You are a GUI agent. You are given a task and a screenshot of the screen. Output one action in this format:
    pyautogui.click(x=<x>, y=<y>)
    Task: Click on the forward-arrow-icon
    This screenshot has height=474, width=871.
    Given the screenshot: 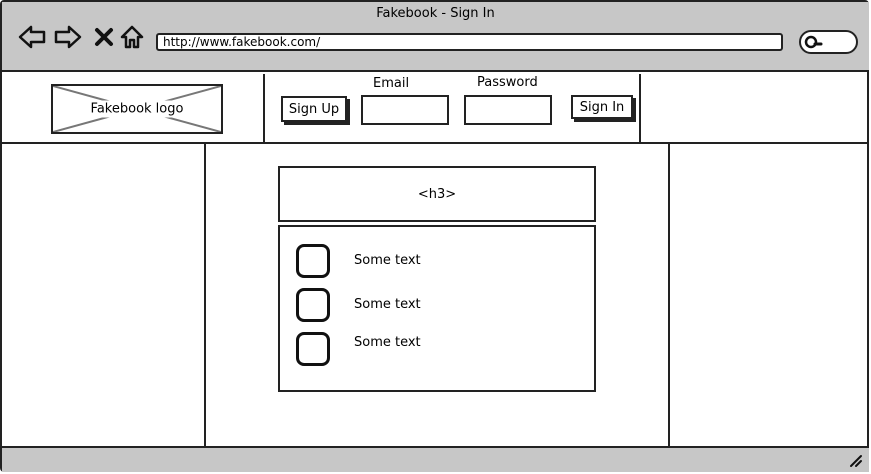 What is the action you would take?
    pyautogui.click(x=68, y=37)
    